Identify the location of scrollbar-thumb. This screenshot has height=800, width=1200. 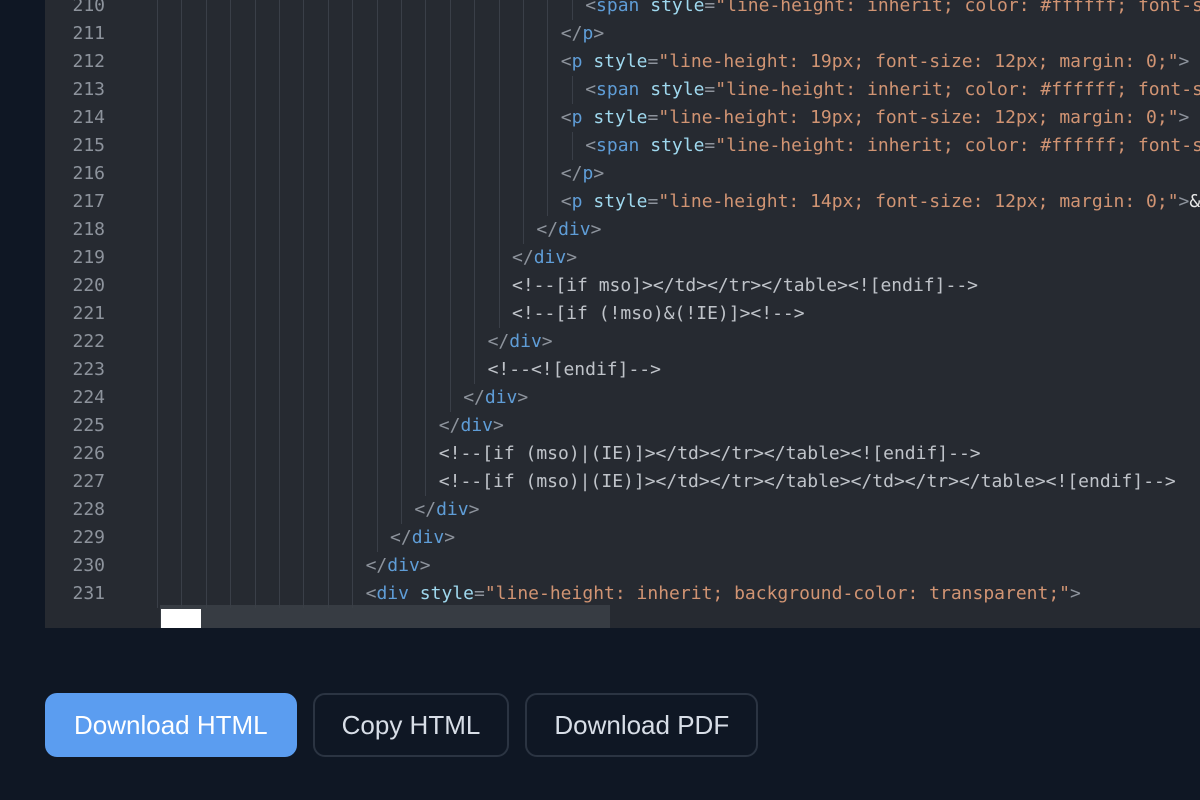
(181, 618).